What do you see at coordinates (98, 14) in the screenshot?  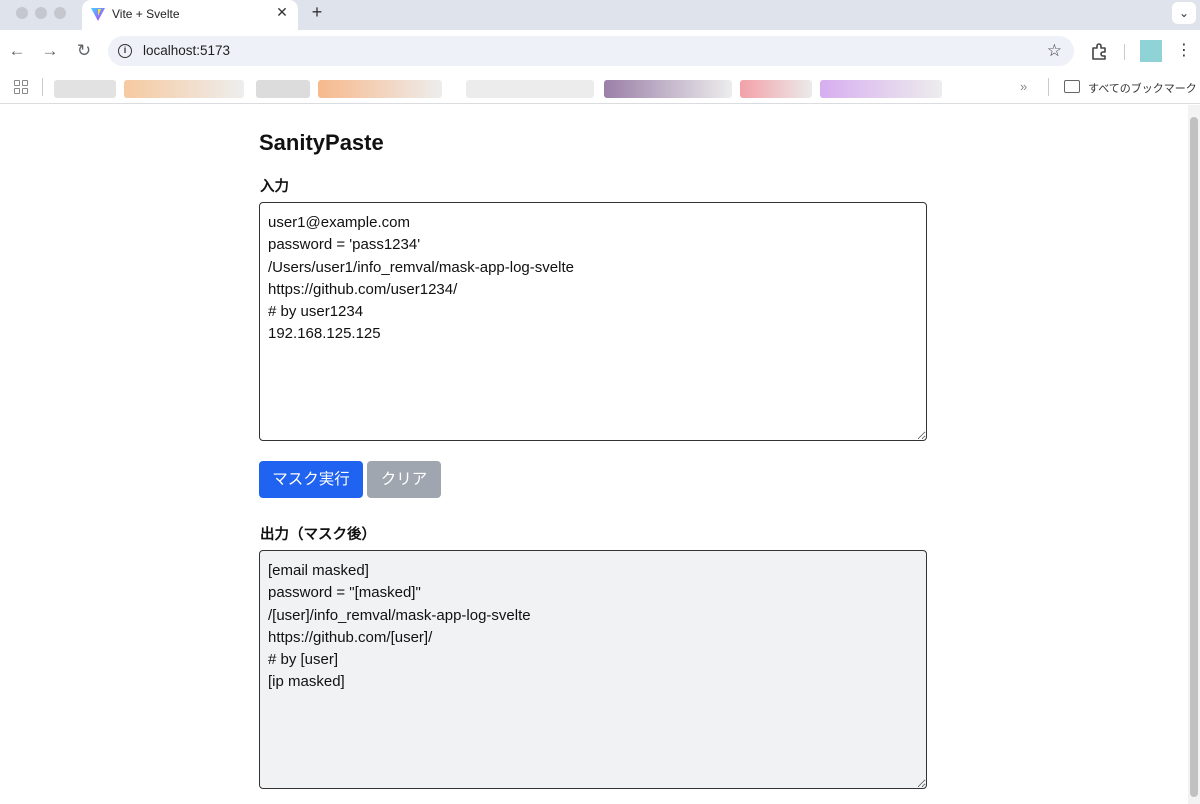 I see `vite-logo-icon` at bounding box center [98, 14].